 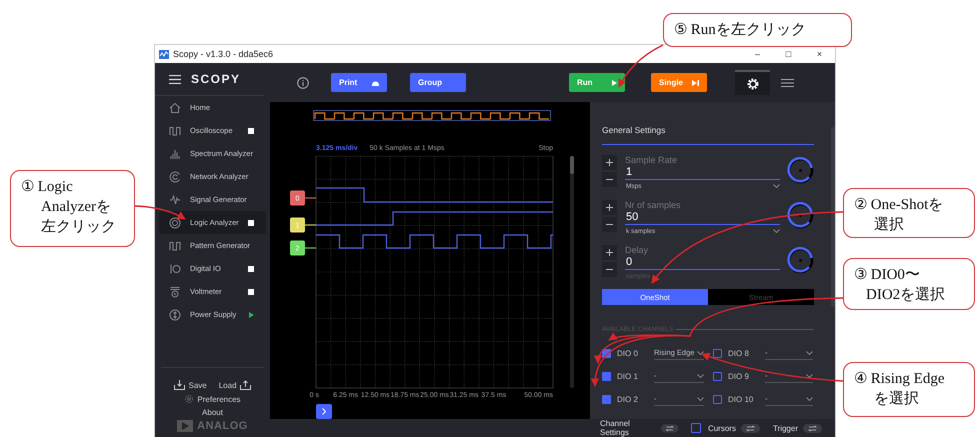 I want to click on channel-label: DIO 1, so click(x=628, y=376).